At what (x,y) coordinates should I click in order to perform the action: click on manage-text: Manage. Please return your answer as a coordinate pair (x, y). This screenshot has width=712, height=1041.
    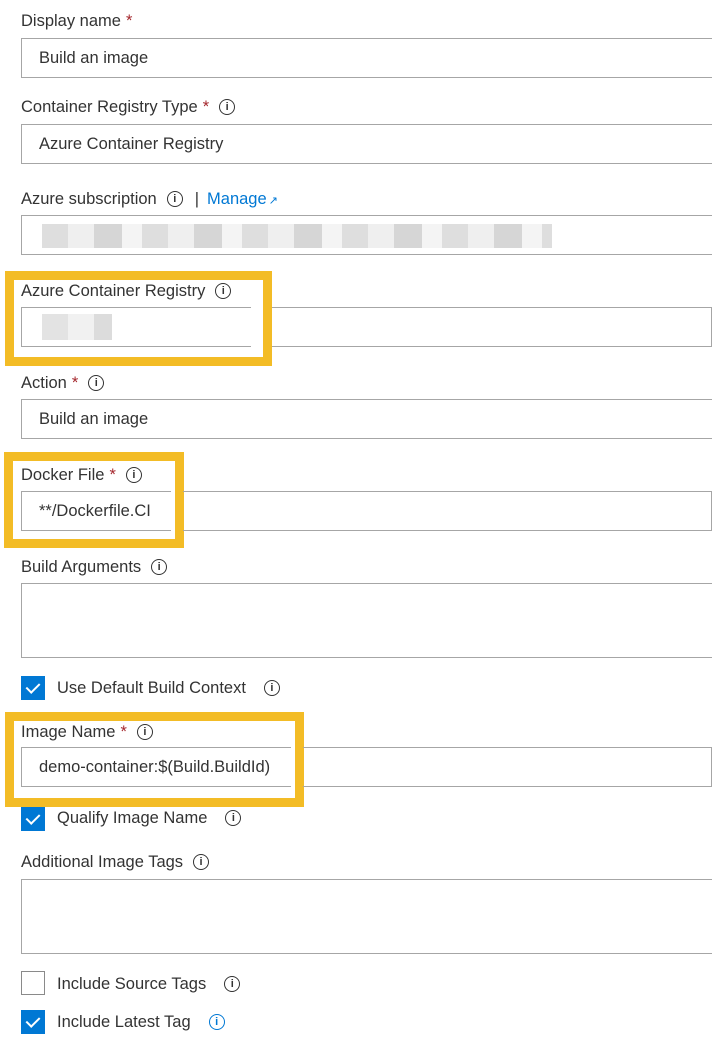
    Looking at the image, I should click on (237, 198).